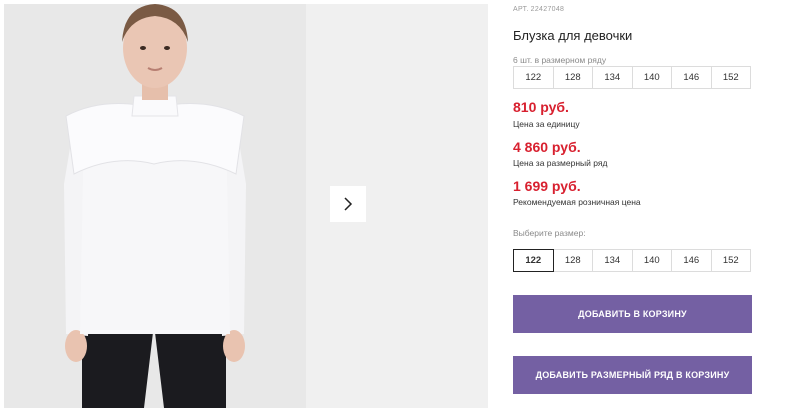 Image resolution: width=800 pixels, height=408 pixels. Describe the element at coordinates (560, 60) in the screenshot. I see `pack-note: 6 шт. в размерном ряду` at that location.